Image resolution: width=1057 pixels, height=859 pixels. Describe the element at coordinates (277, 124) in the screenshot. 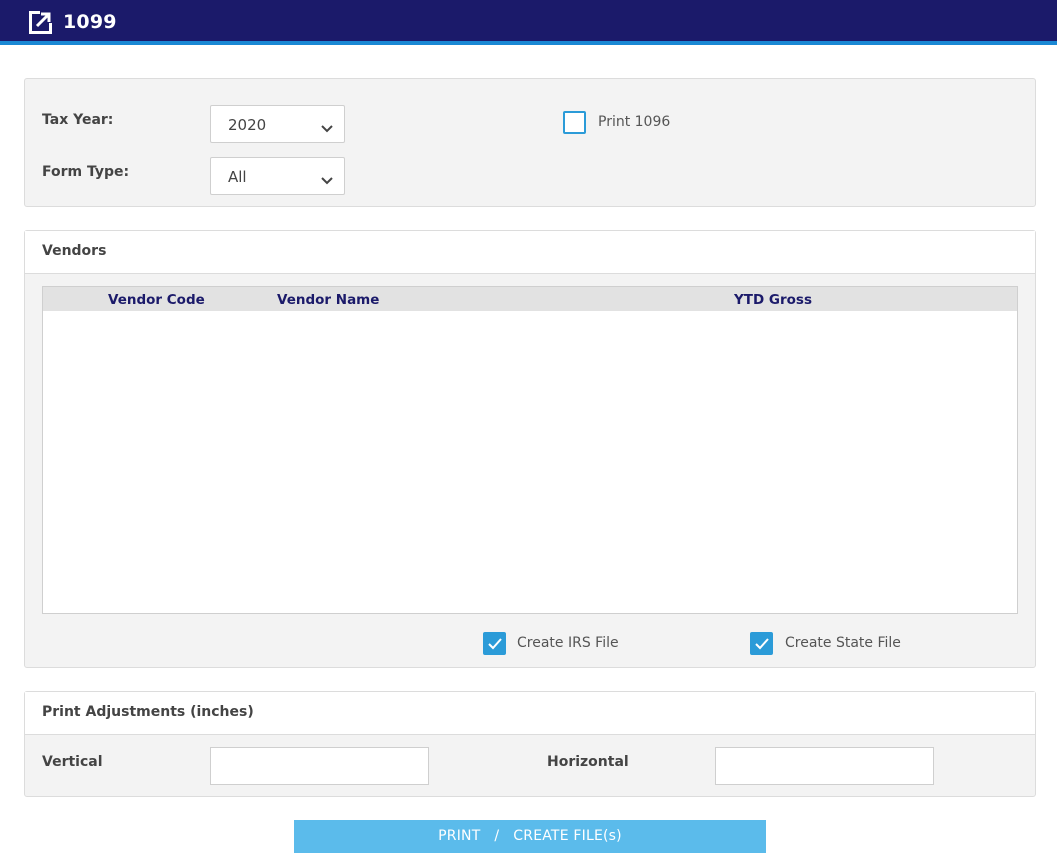

I see `tax-year-select: 2020` at that location.